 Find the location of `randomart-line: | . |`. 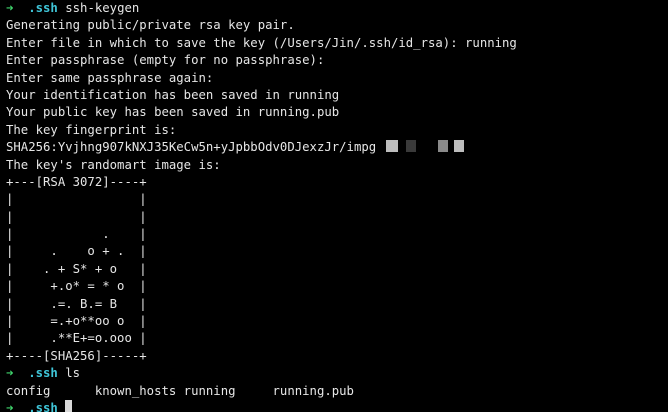

randomart-line: | . | is located at coordinates (76, 234).